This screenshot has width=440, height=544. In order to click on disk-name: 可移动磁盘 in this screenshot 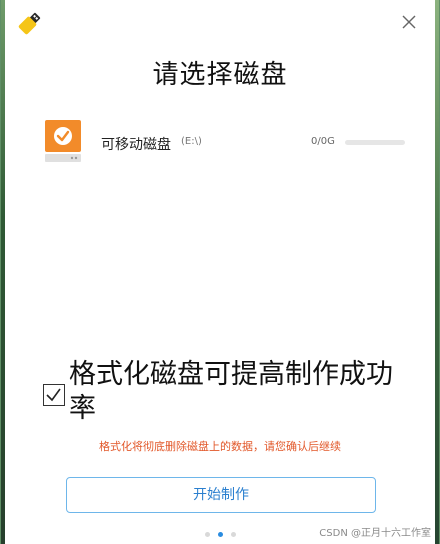, I will do `click(136, 145)`.